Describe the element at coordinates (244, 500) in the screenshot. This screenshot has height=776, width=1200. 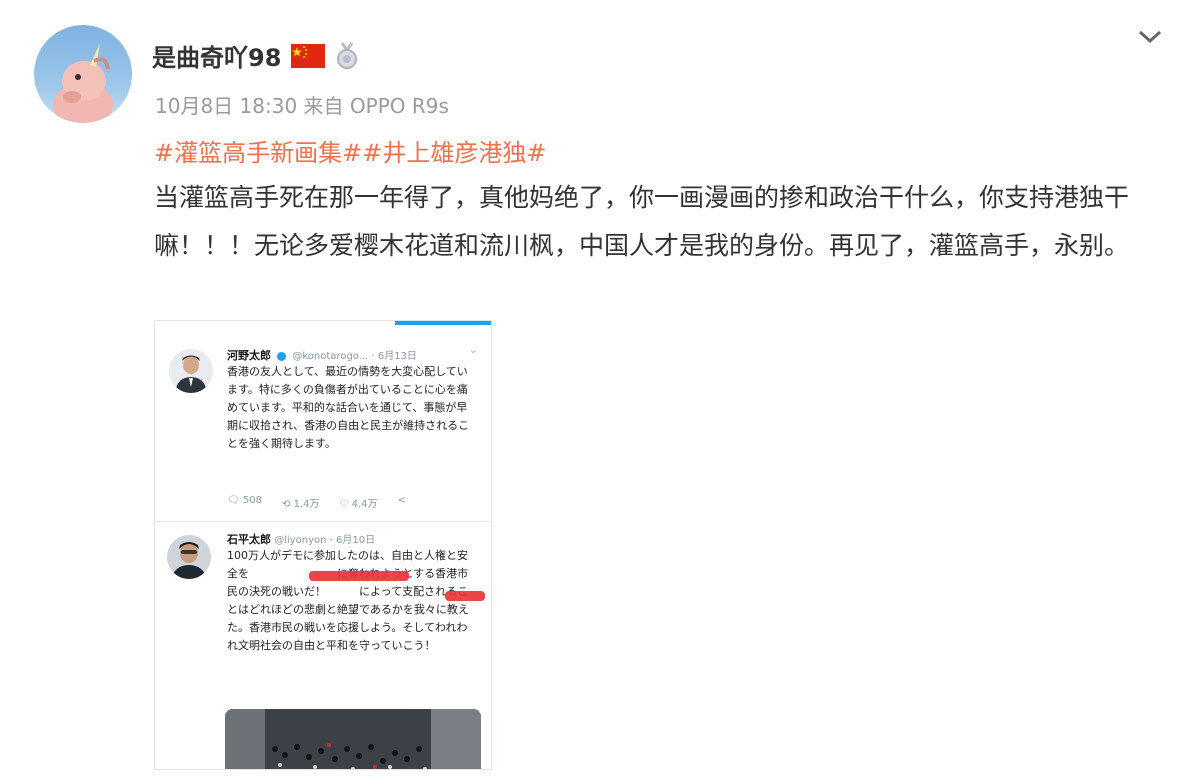
I see `reply-count: 🗨 508` at that location.